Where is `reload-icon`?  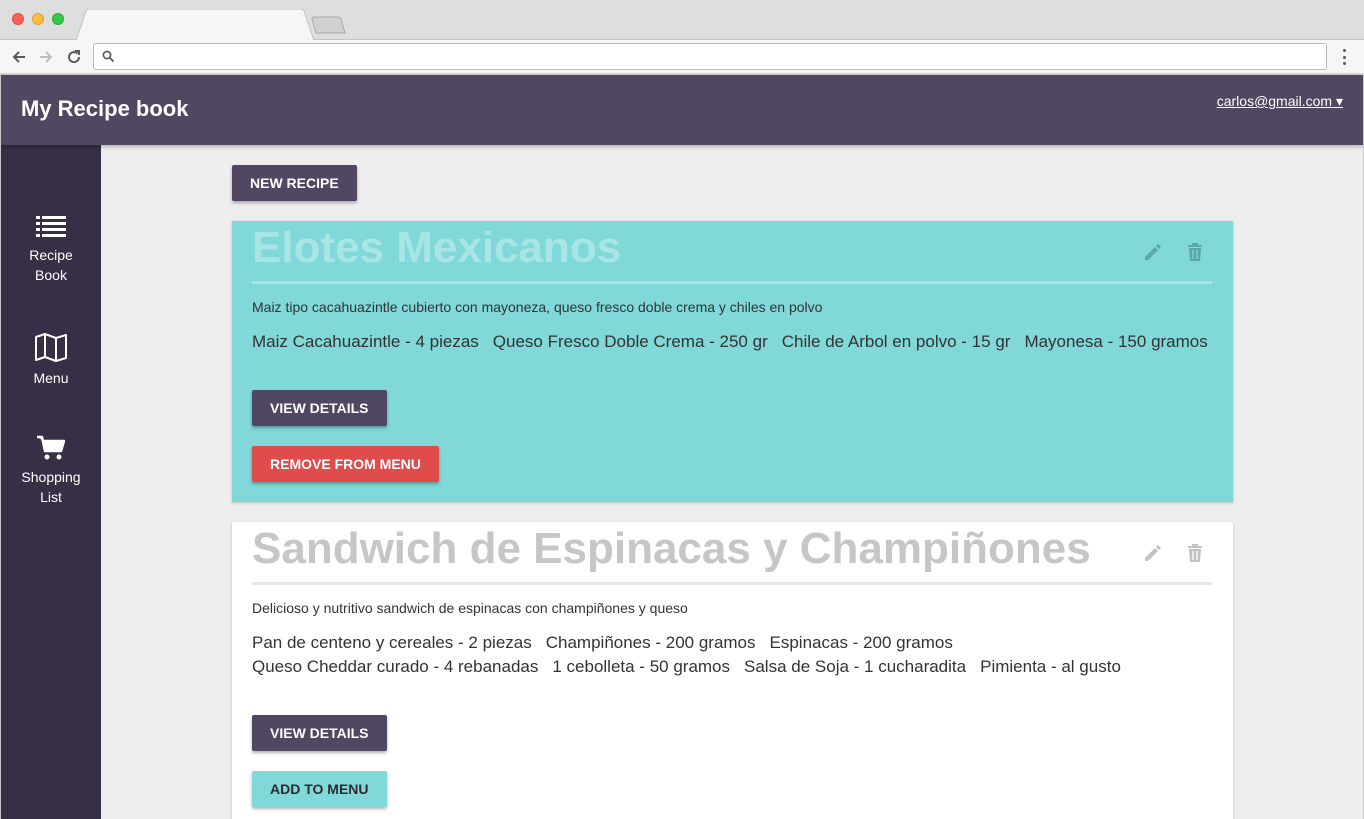 reload-icon is located at coordinates (74, 57).